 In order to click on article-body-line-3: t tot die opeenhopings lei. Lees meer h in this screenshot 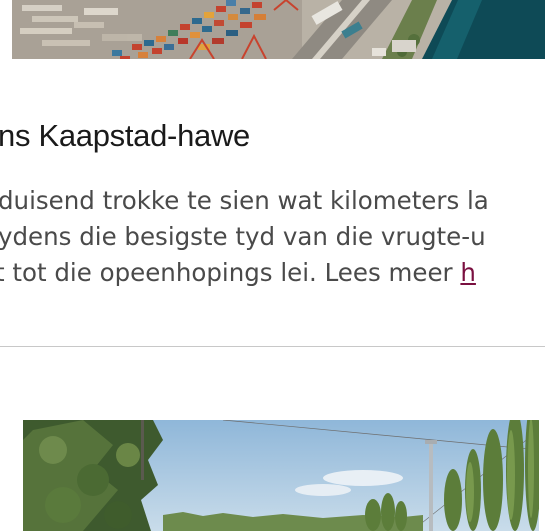, I will do `click(272, 273)`.